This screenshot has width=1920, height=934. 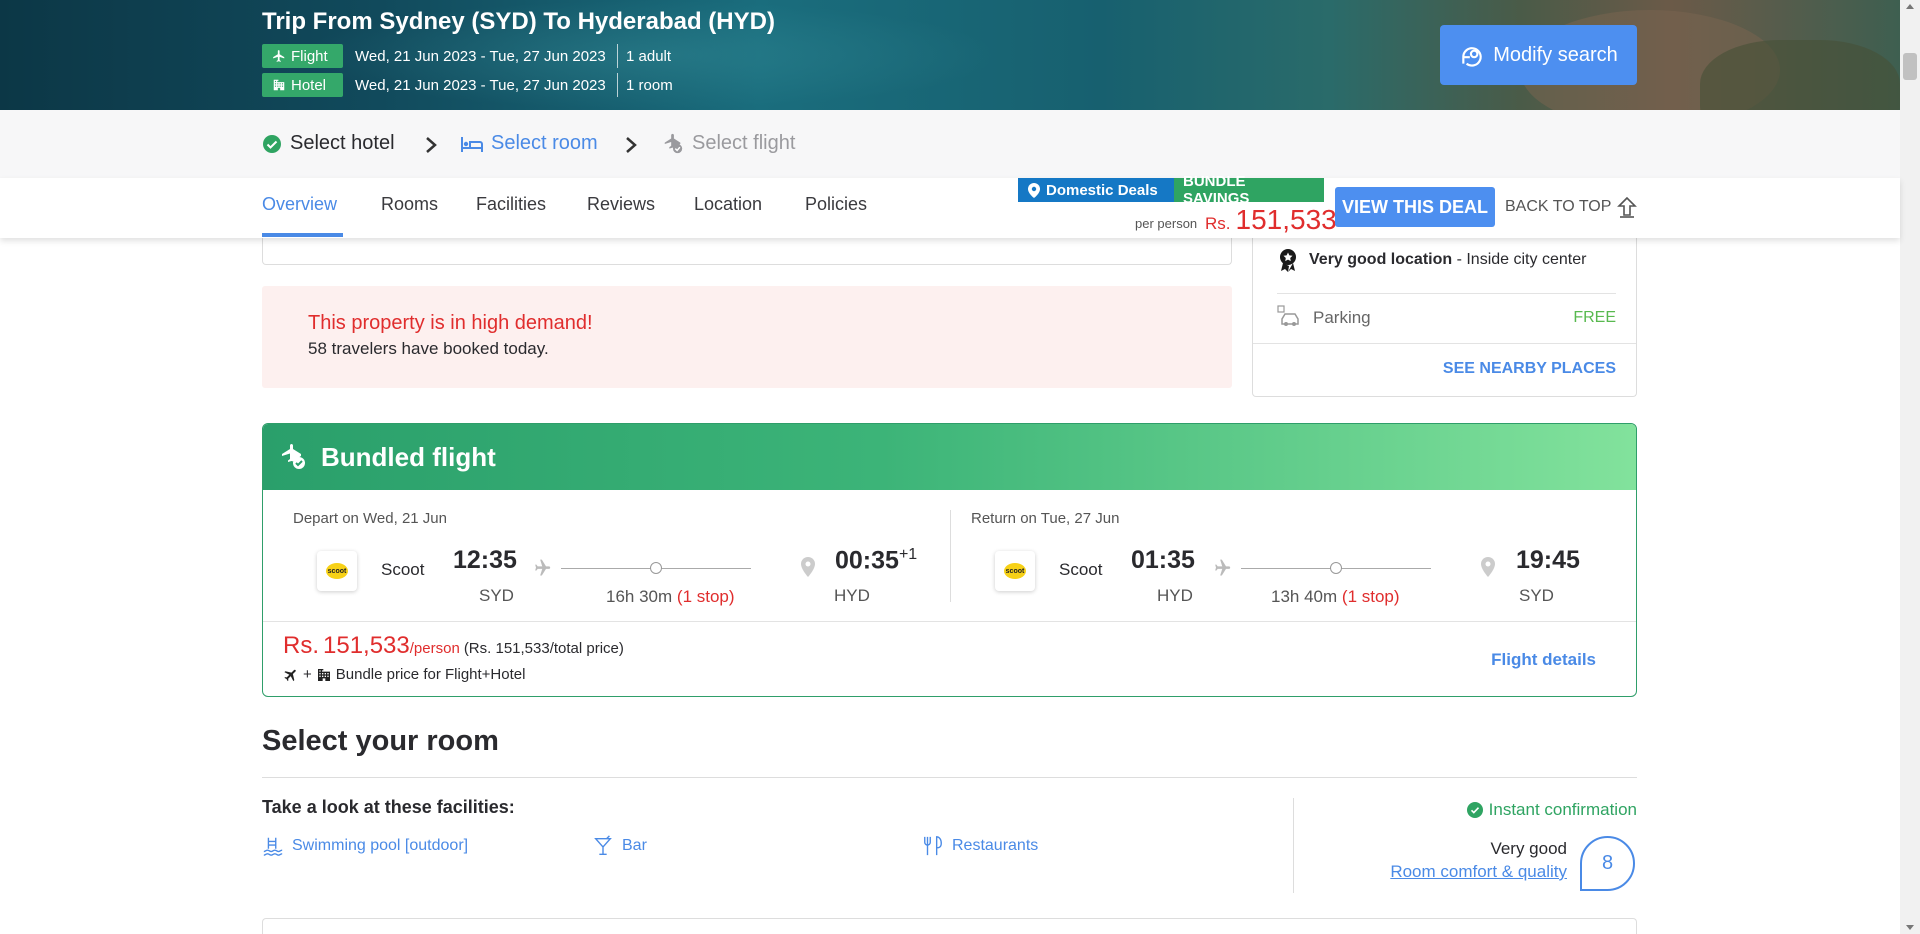 I want to click on bundle-price-total: (Rs. 151,533/total price), so click(x=543, y=648).